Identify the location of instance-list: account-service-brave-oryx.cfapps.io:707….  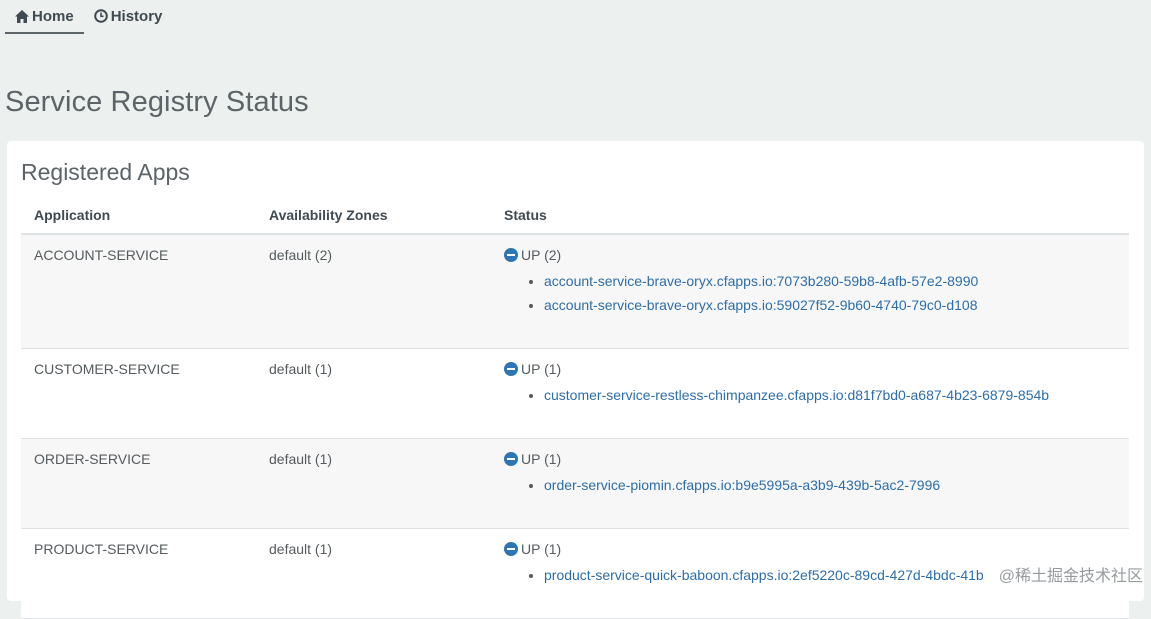
(816, 293).